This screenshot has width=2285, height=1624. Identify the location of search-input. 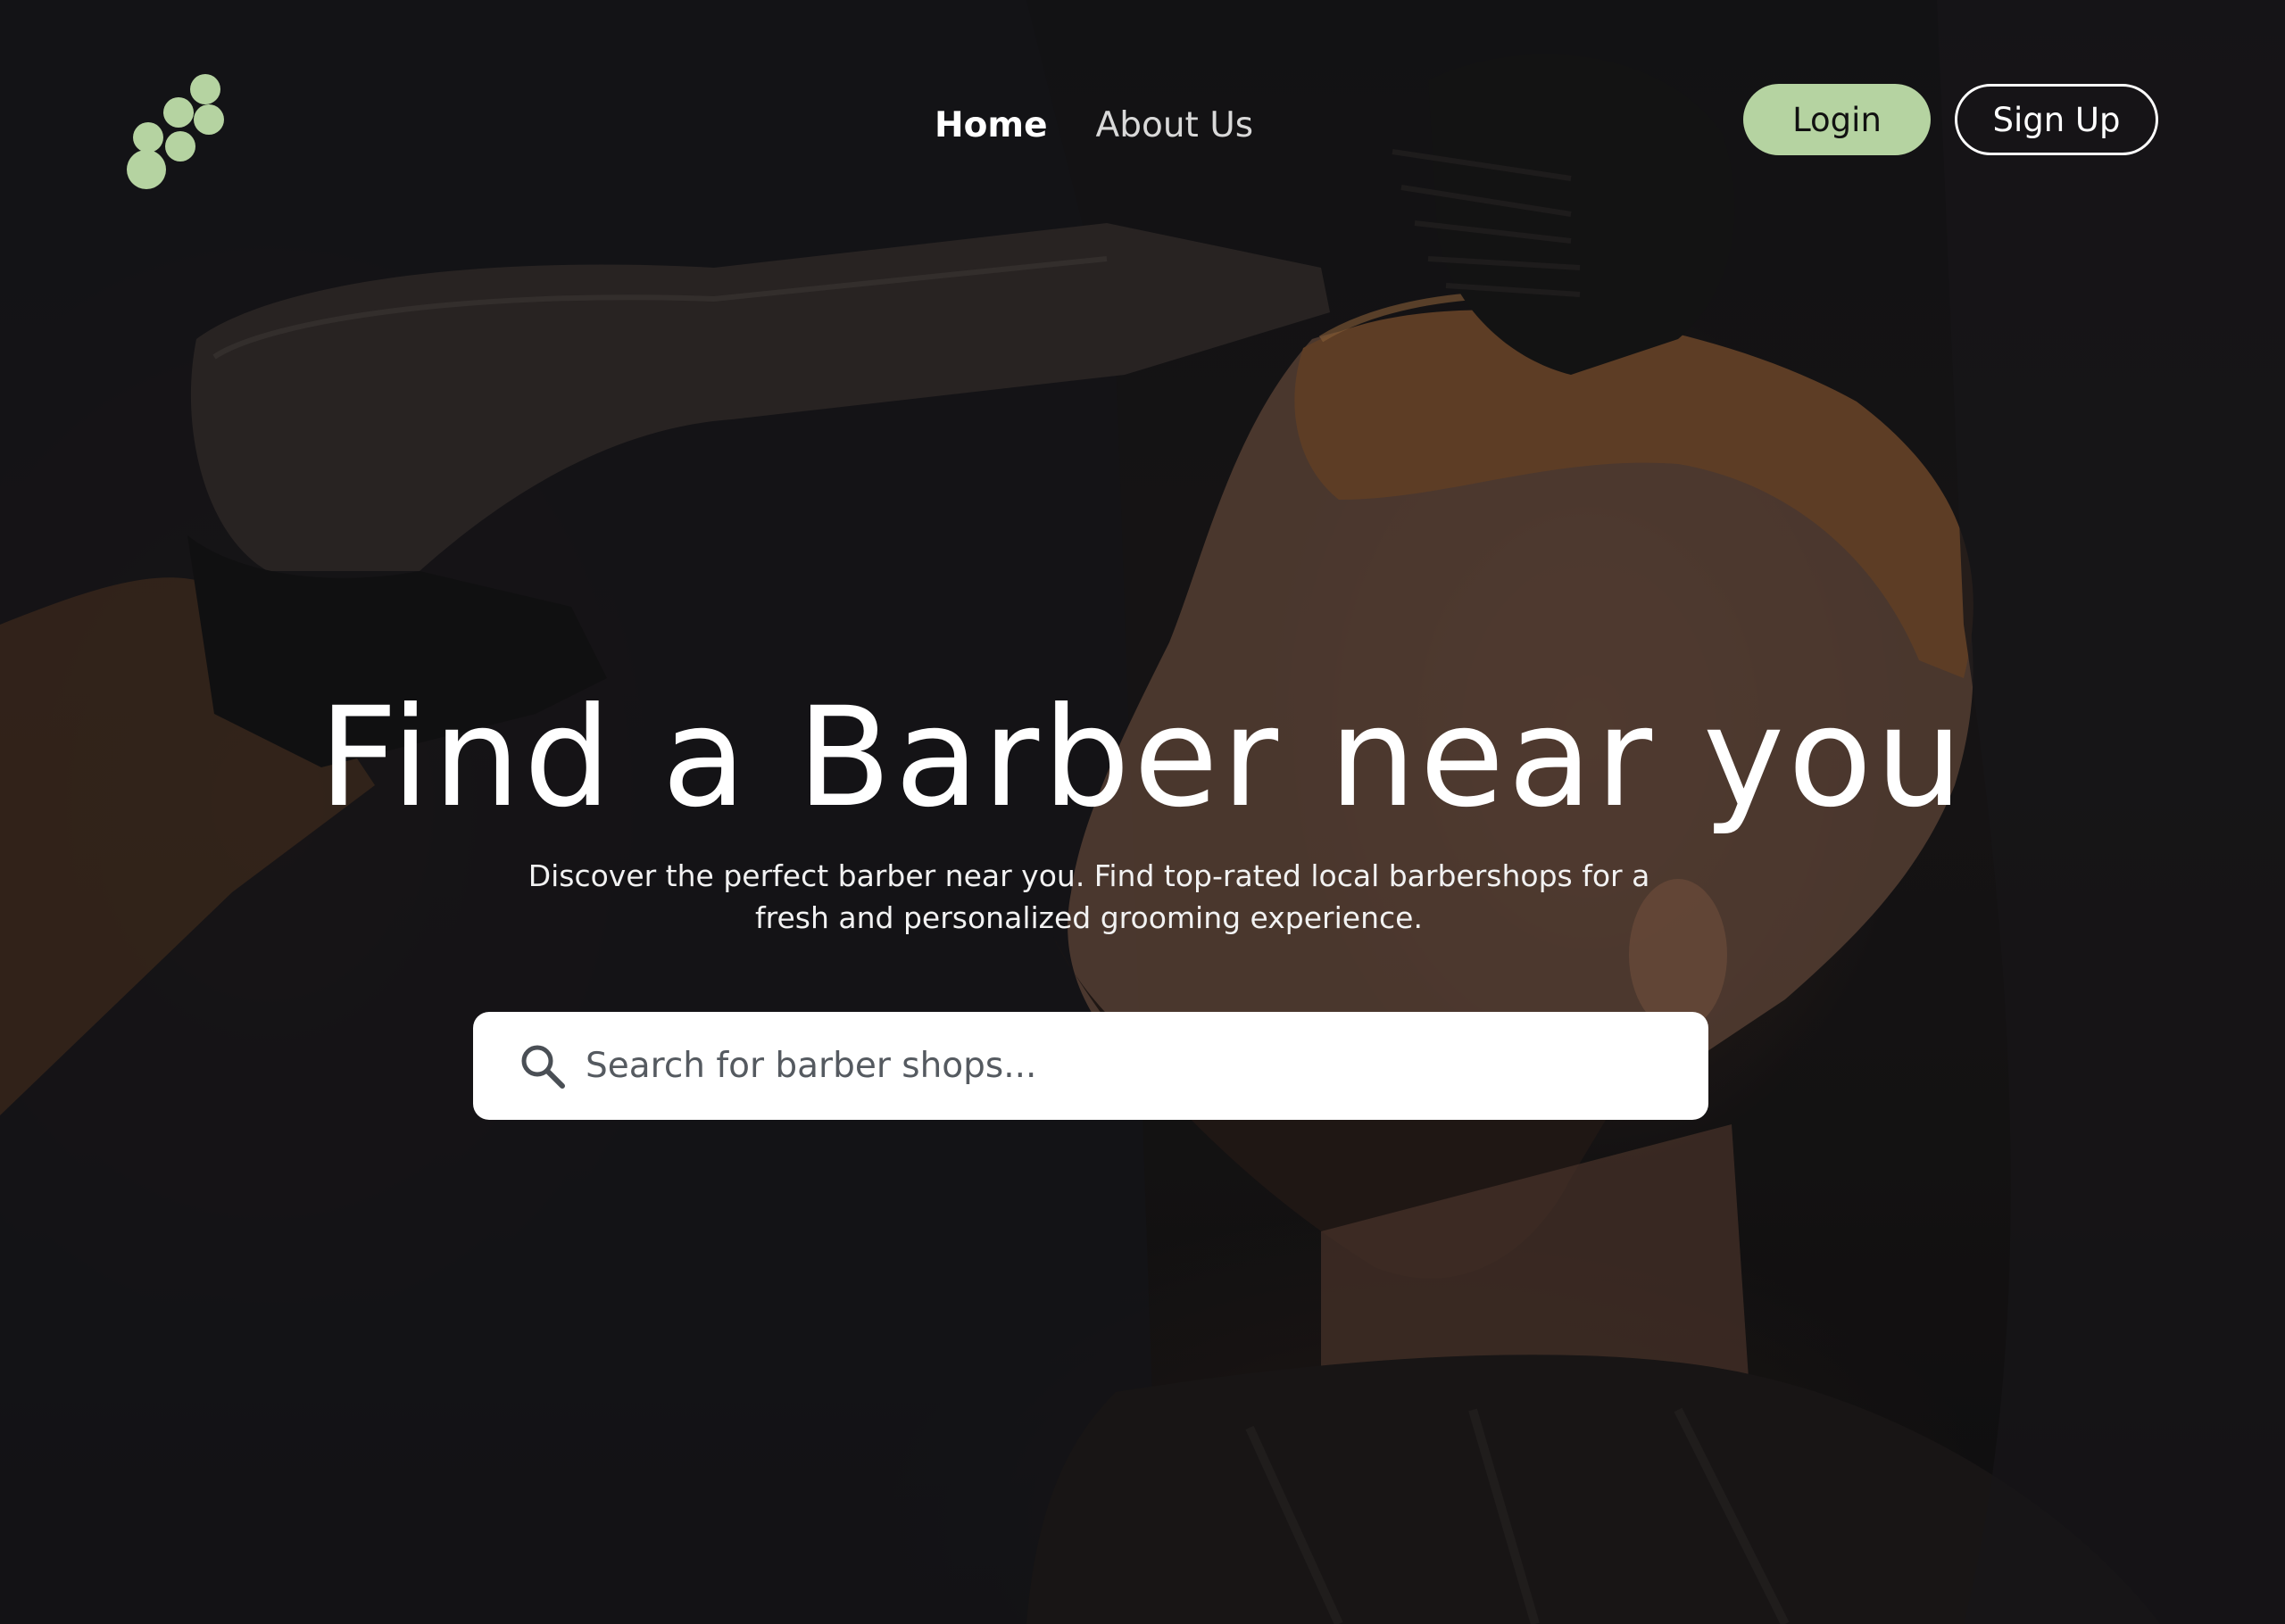
(1110, 1066).